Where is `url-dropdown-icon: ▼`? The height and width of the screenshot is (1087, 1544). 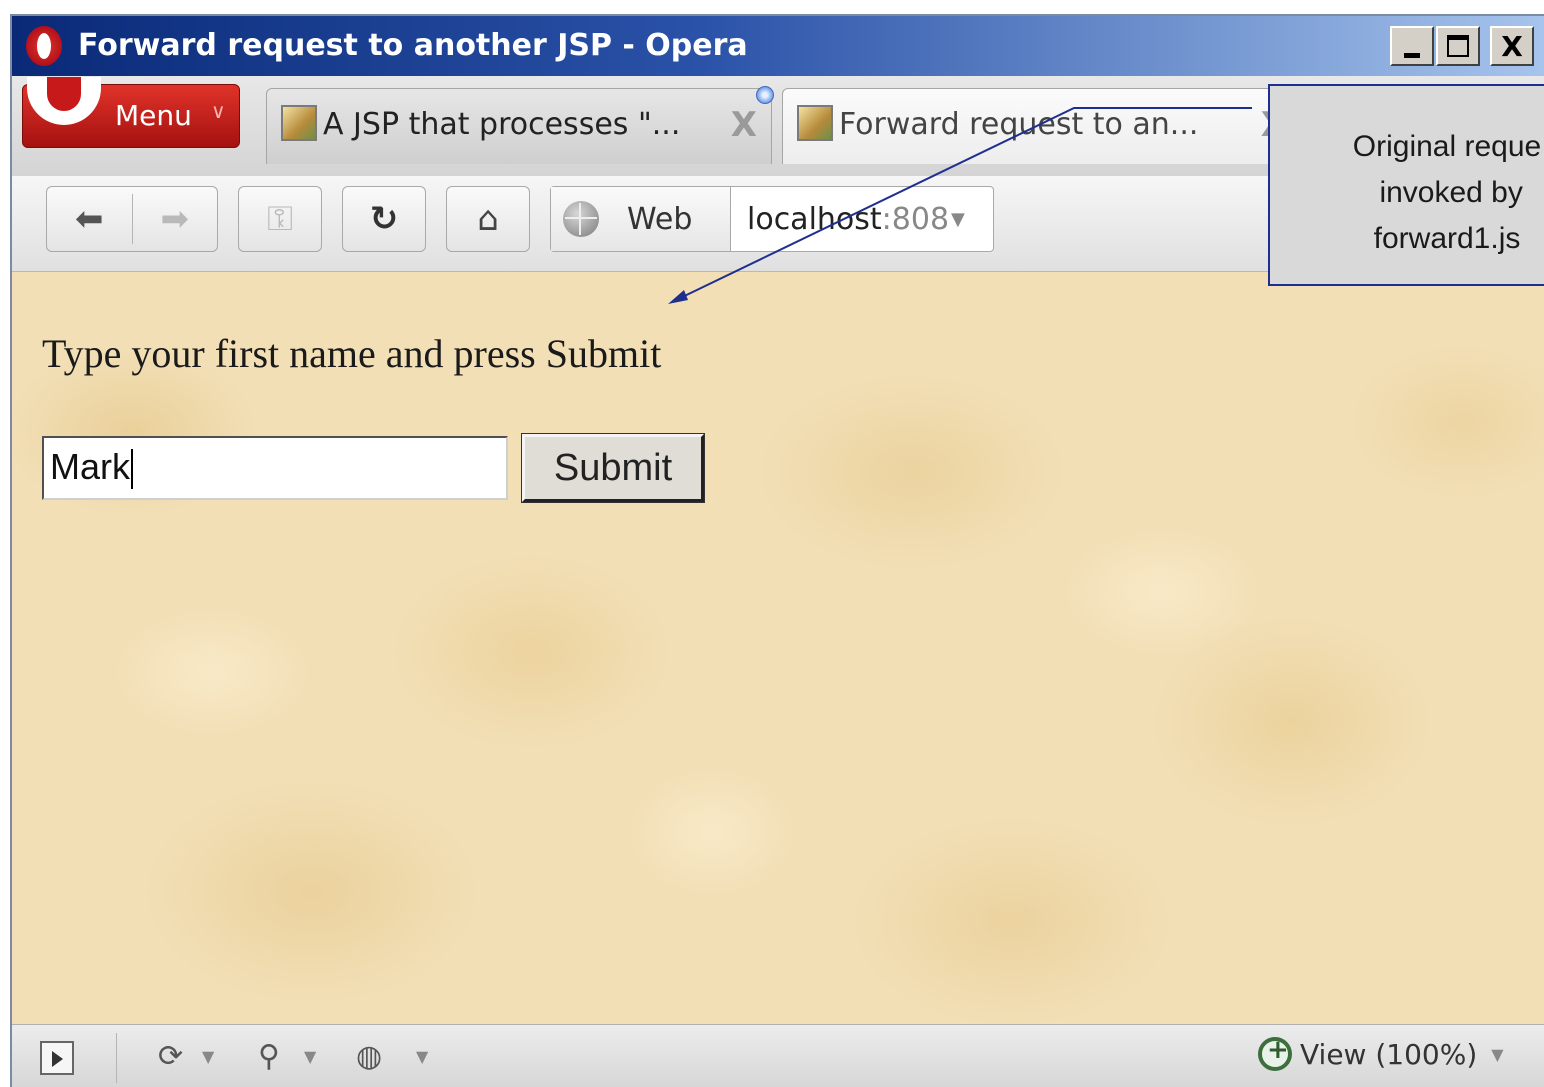
url-dropdown-icon: ▼ is located at coordinates (958, 219).